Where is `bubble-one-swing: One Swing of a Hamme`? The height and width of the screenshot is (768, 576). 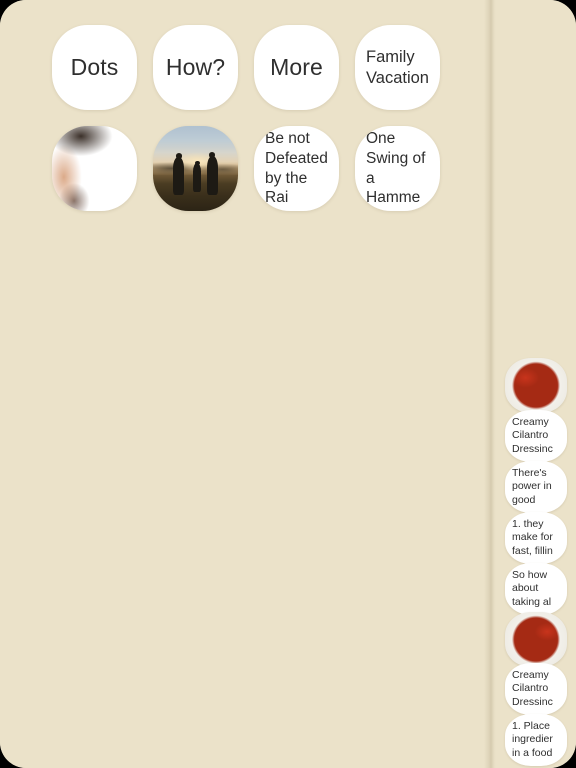 bubble-one-swing: One Swing of a Hamme is located at coordinates (397, 168).